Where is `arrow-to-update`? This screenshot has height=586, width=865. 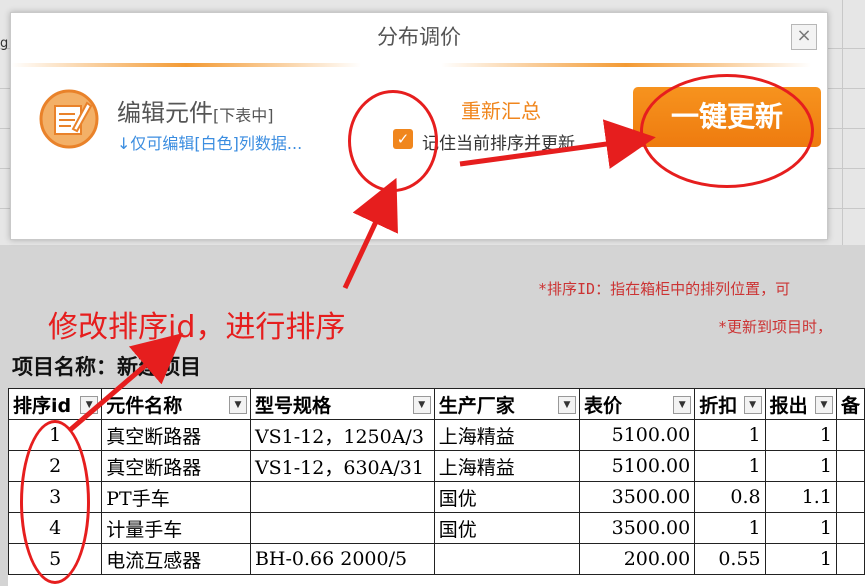 arrow-to-update is located at coordinates (557, 144).